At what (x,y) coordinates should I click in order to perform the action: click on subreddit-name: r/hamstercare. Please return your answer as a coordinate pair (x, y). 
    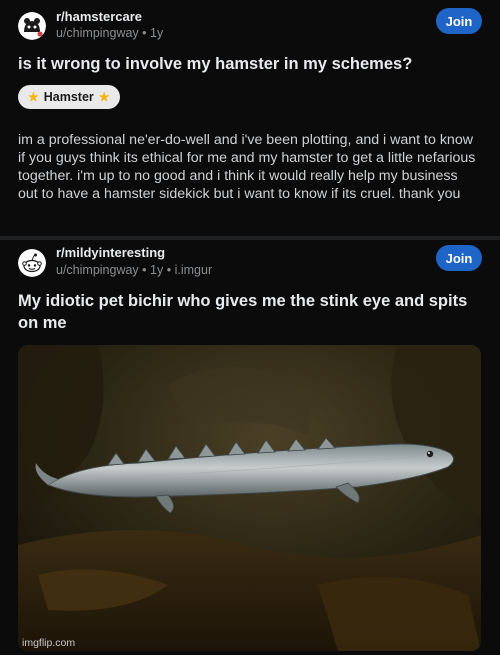
    Looking at the image, I should click on (99, 16).